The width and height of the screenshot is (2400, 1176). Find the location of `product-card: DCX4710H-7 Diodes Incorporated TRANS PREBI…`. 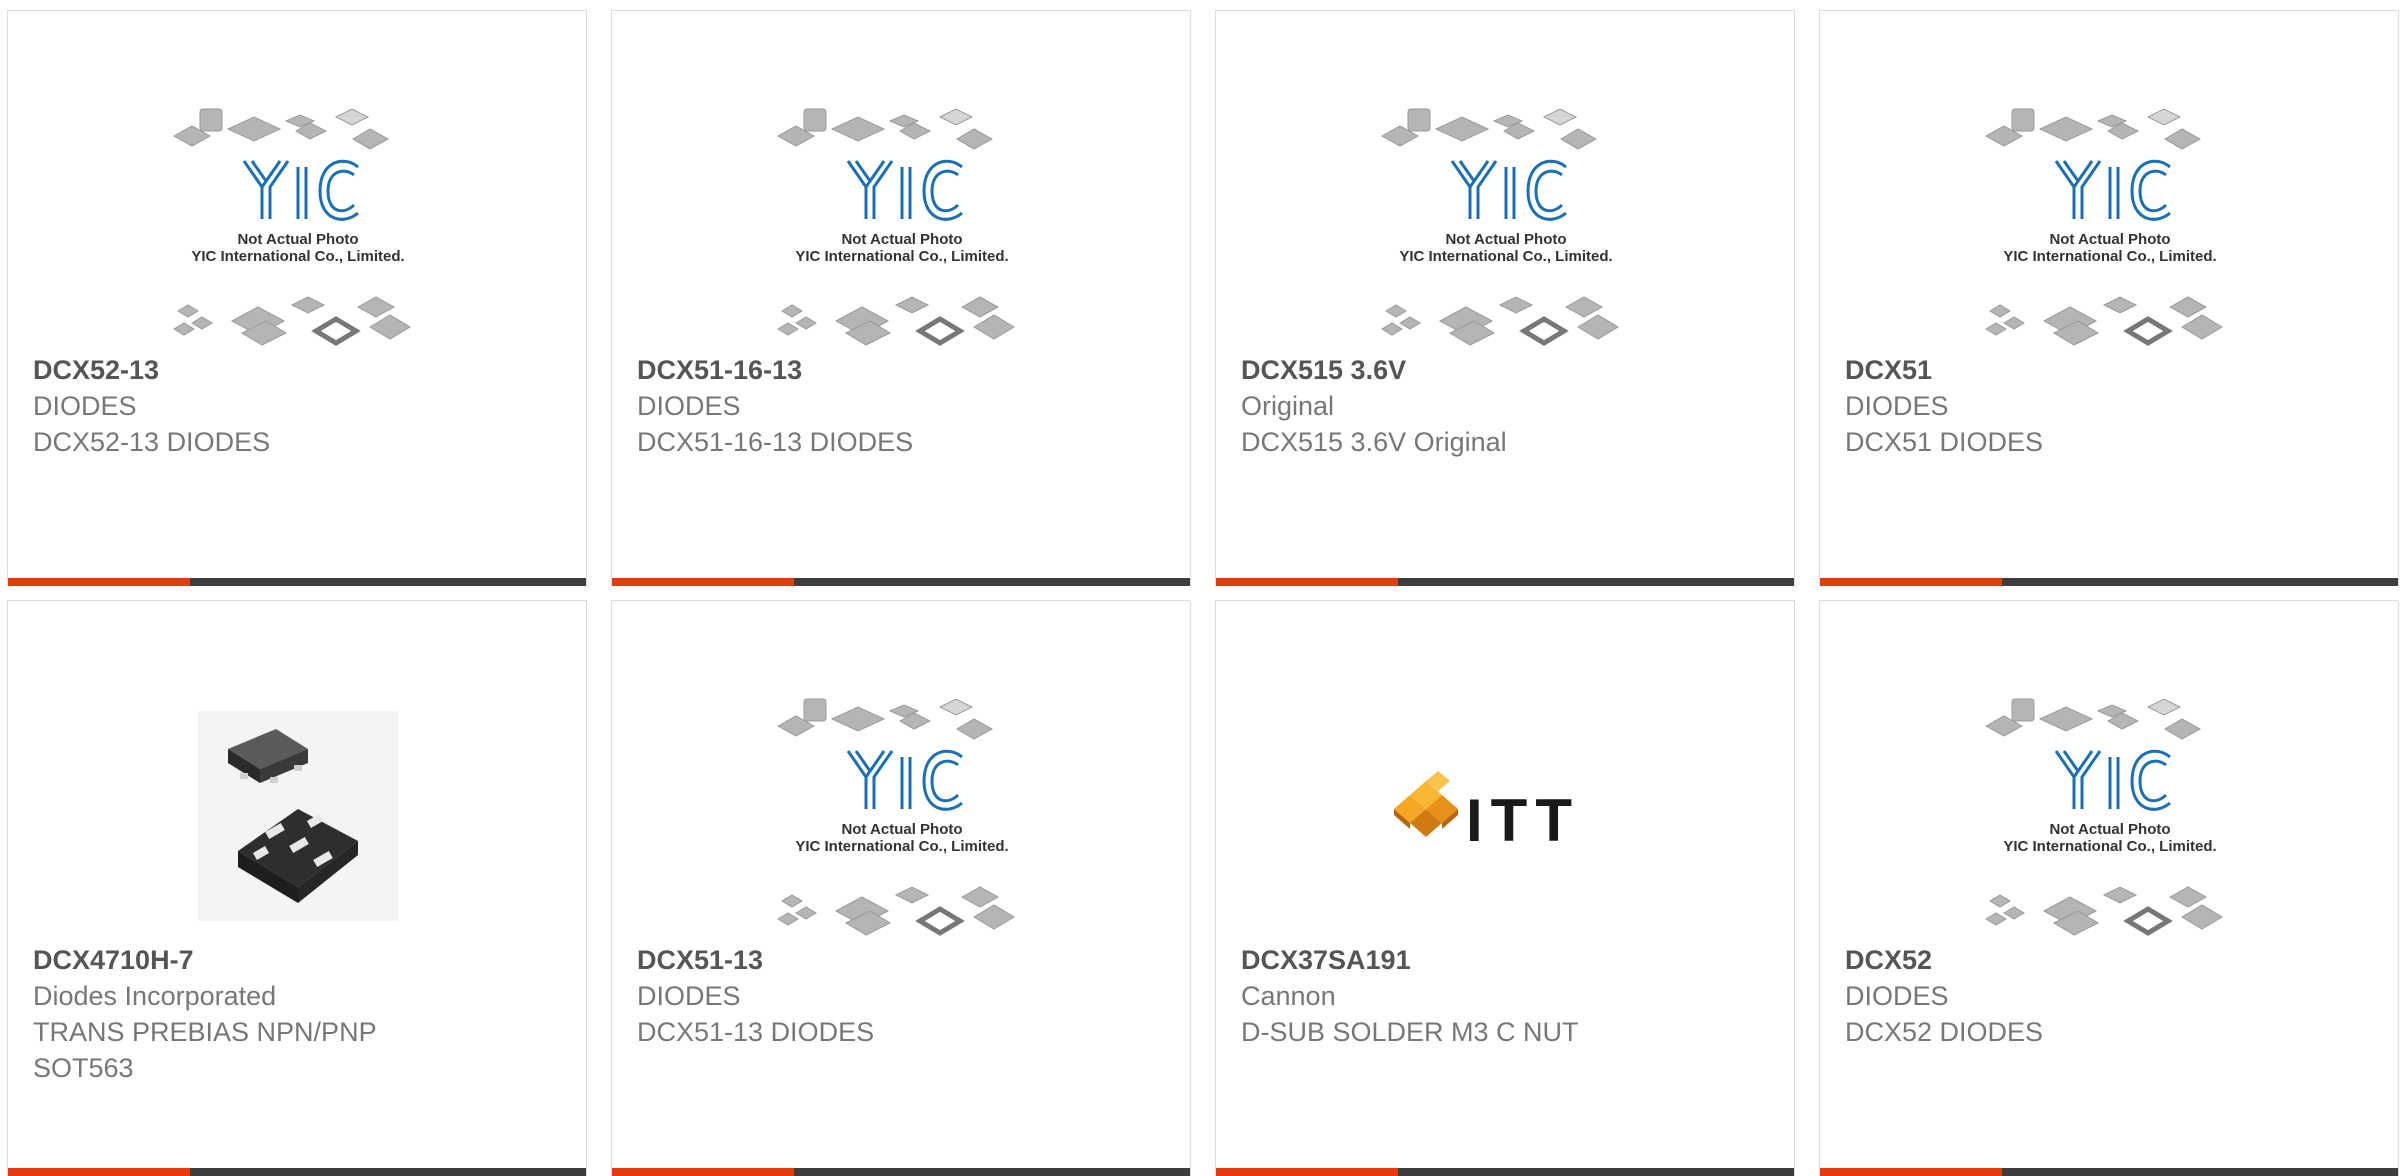

product-card: DCX4710H-7 Diodes Incorporated TRANS PREBI… is located at coordinates (297, 888).